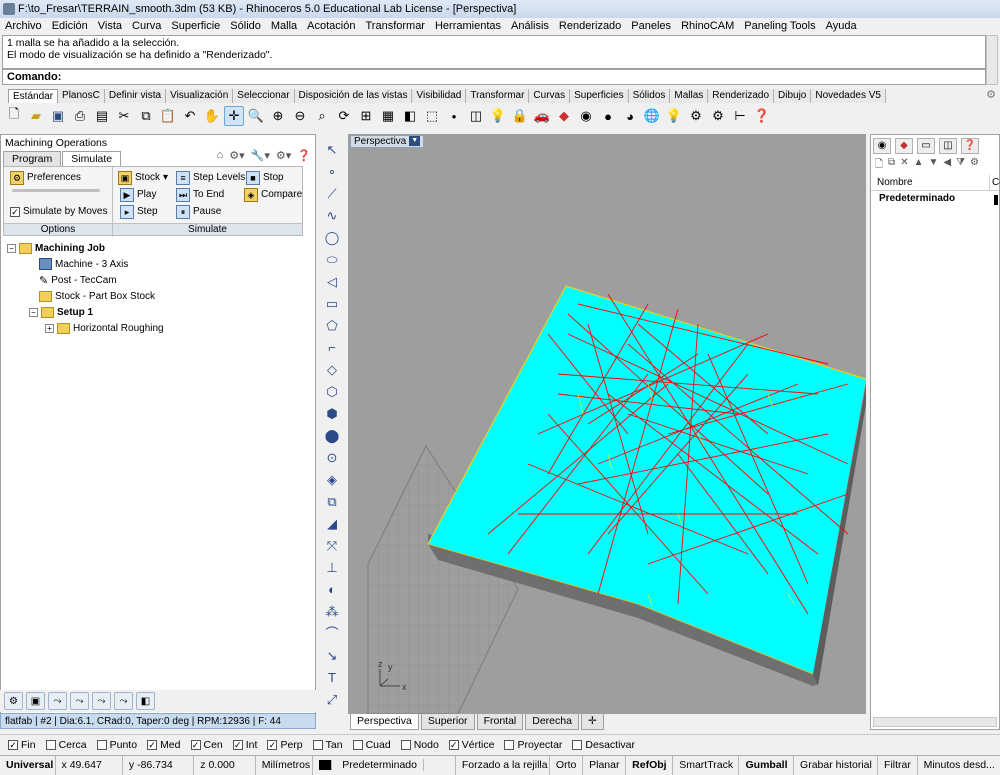  I want to click on menu-herramientas: Herramientas, so click(468, 26).